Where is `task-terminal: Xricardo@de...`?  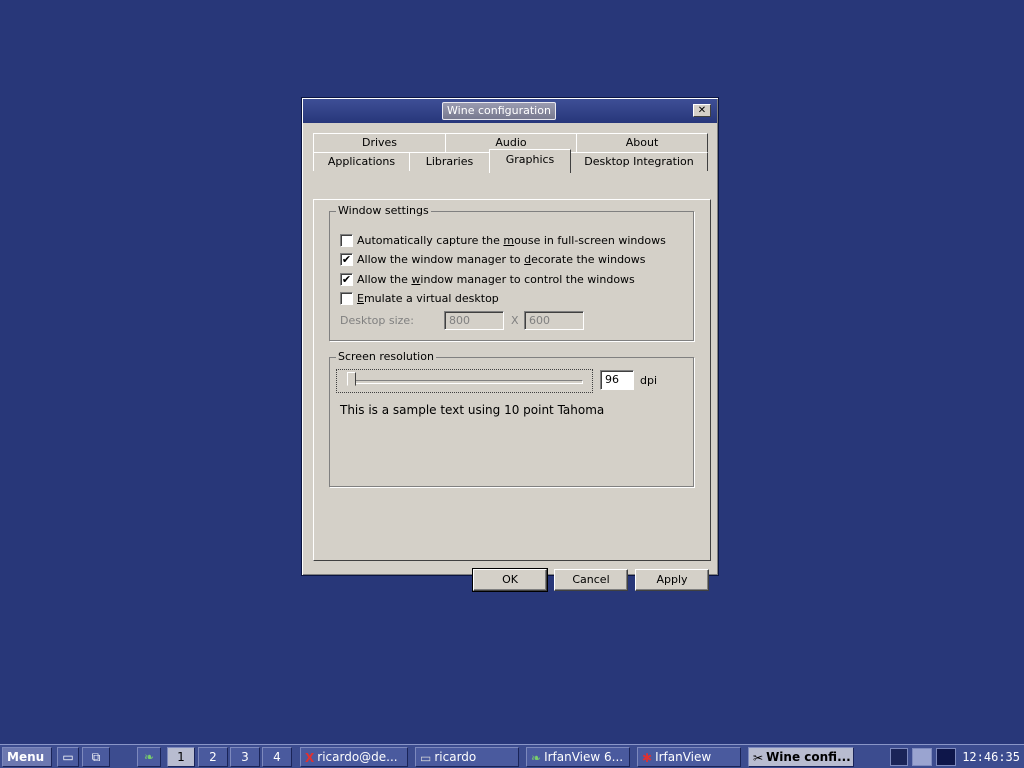 task-terminal: Xricardo@de... is located at coordinates (354, 757).